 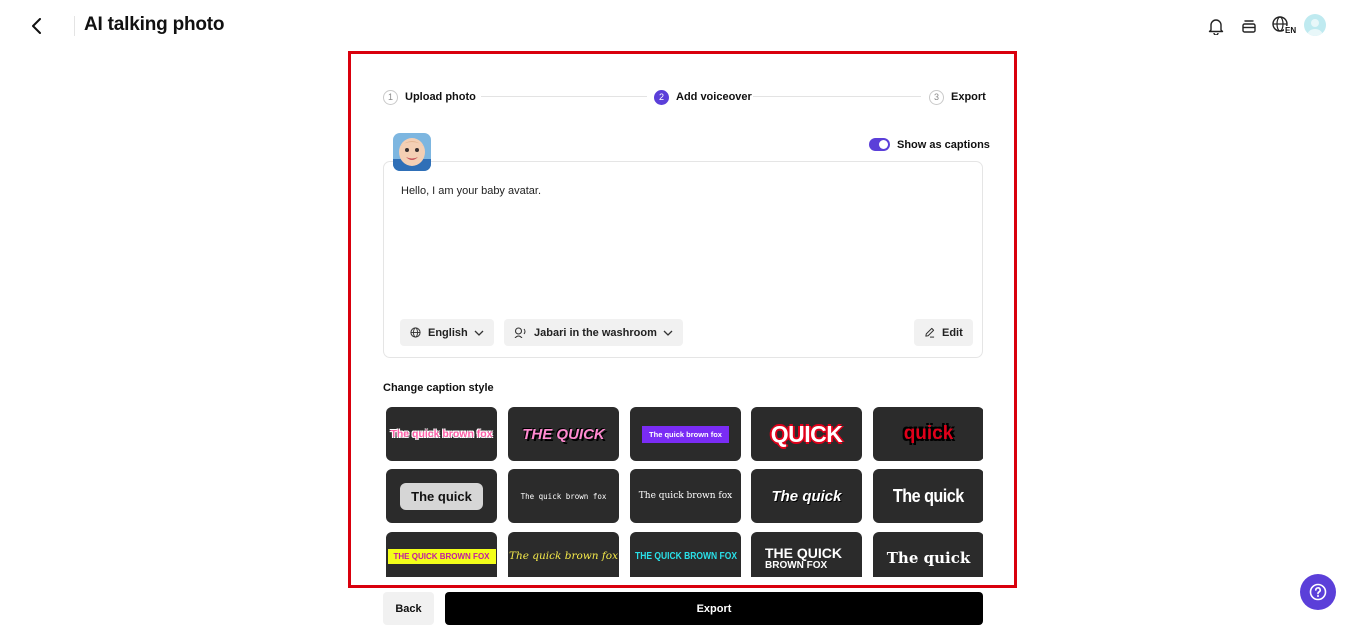 I want to click on step-export: 3 Export, so click(x=957, y=97).